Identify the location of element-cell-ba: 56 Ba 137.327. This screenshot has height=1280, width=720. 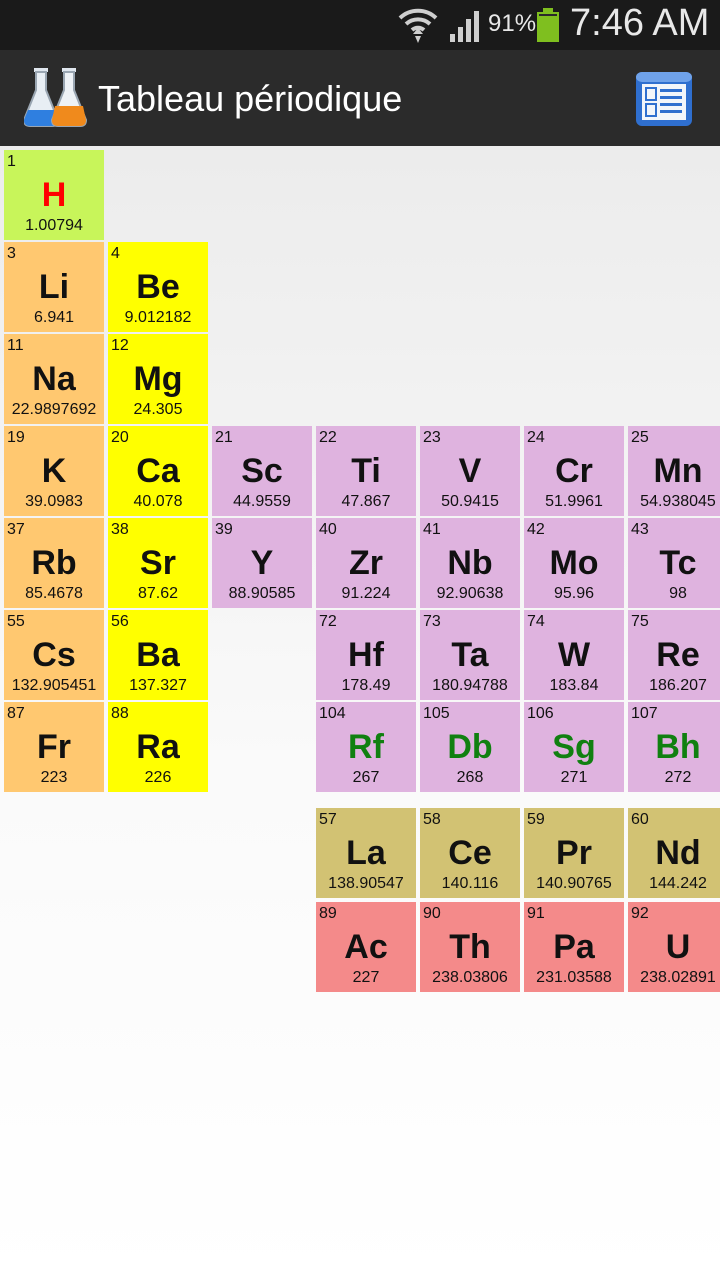
(158, 655).